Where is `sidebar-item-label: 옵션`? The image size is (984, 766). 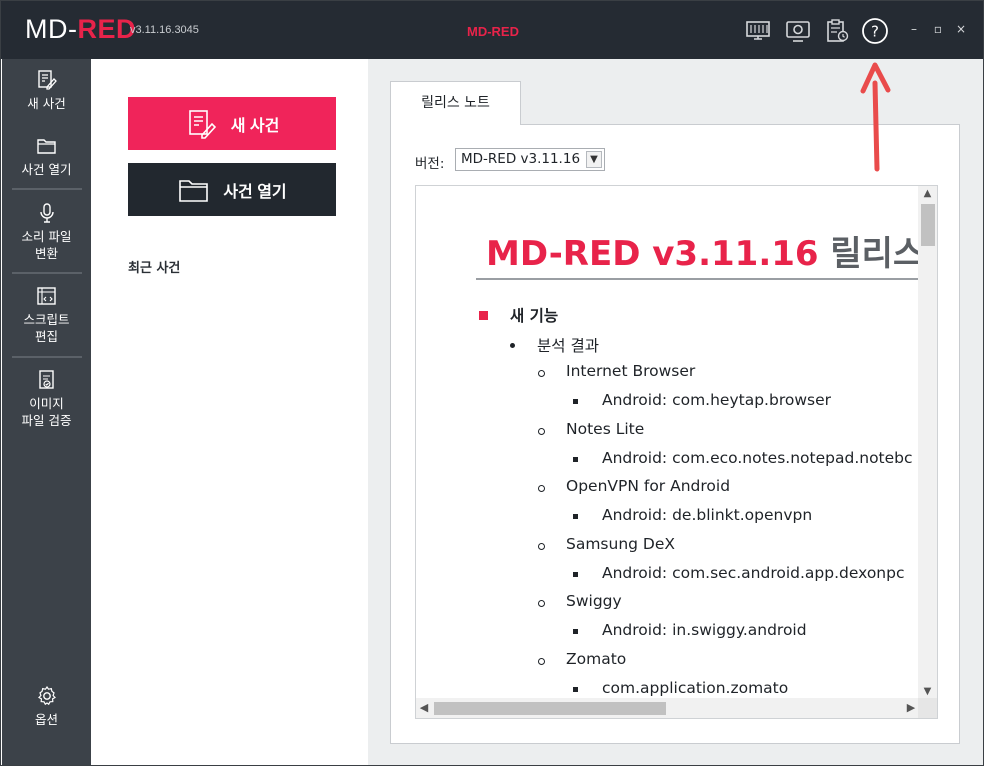
sidebar-item-label: 옵션 is located at coordinates (46, 719).